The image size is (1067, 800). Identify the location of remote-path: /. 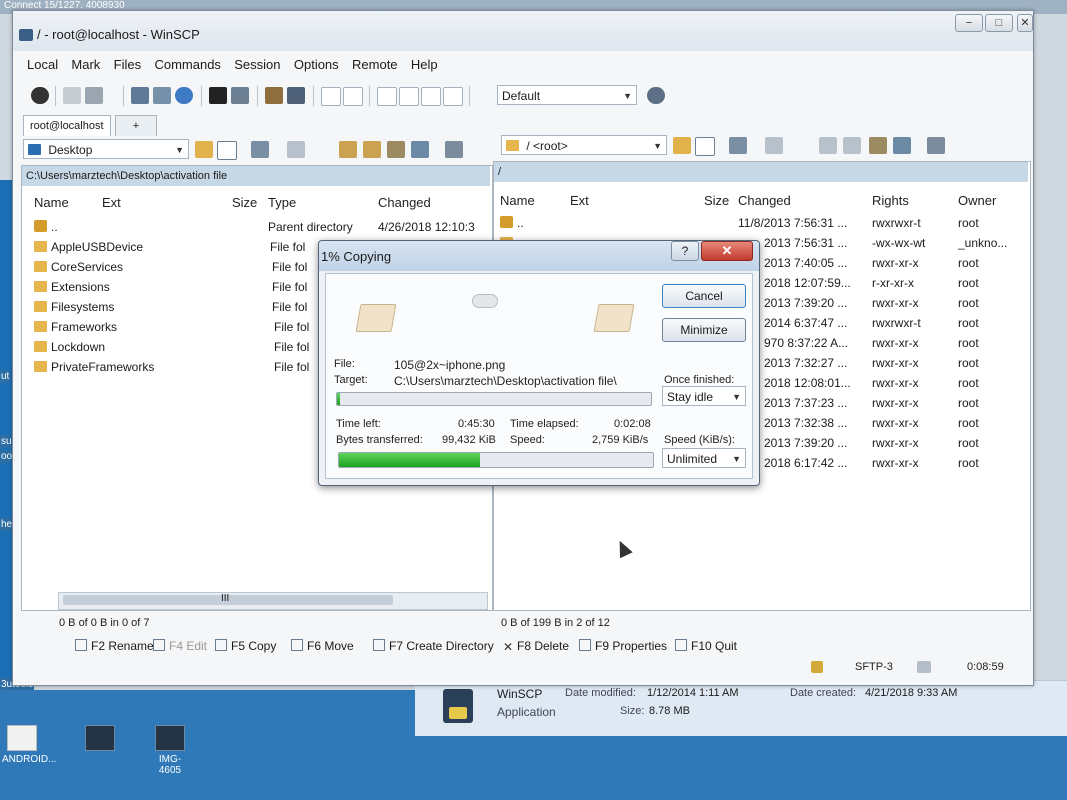
(761, 172).